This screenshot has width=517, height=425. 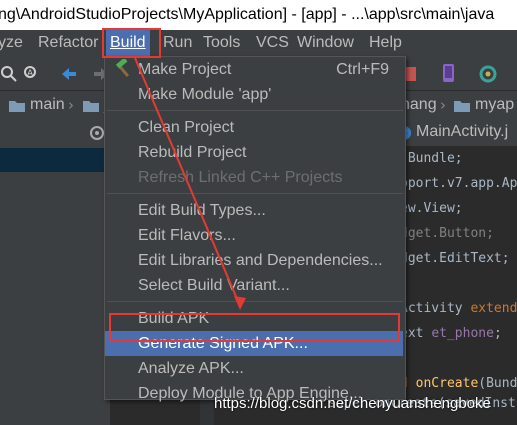 What do you see at coordinates (131, 43) in the screenshot?
I see `build-menu-highlight-box` at bounding box center [131, 43].